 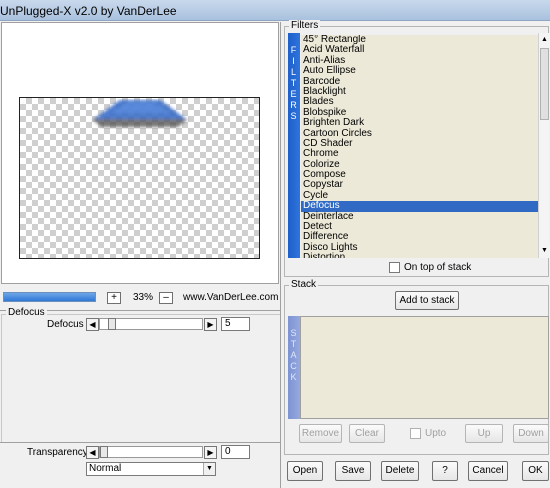 What do you see at coordinates (419, 185) in the screenshot?
I see `filter-list-item: Copystar` at bounding box center [419, 185].